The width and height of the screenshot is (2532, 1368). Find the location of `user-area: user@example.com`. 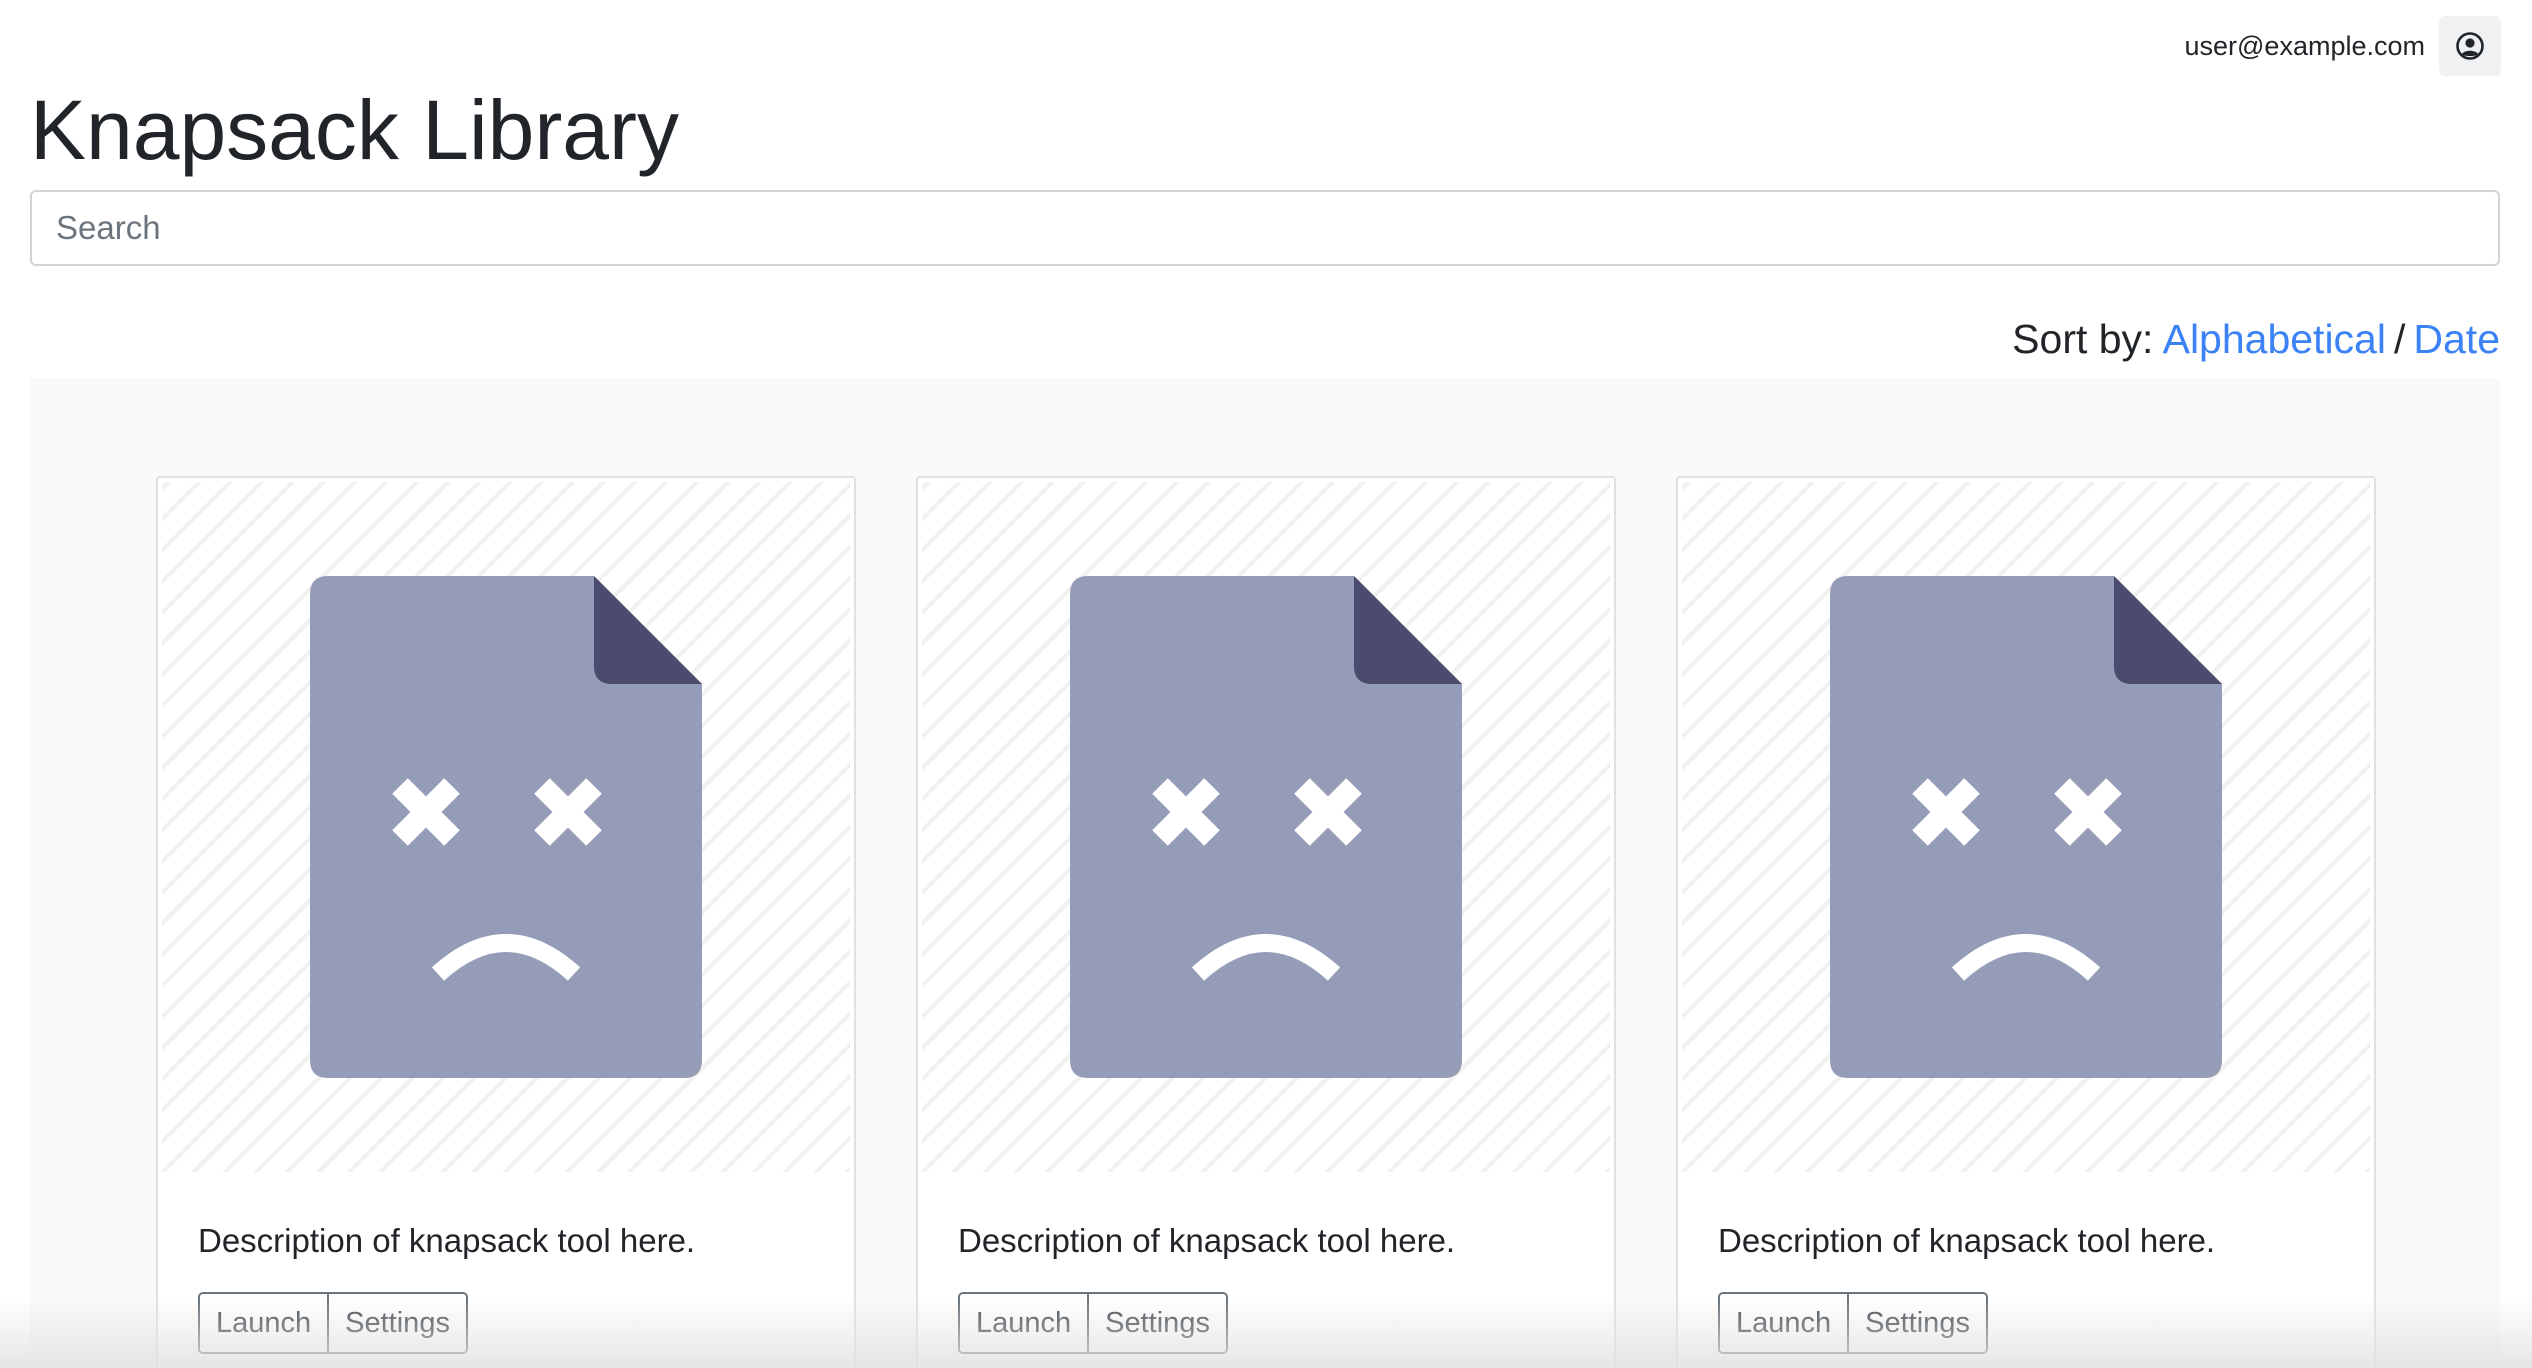

user-area: user@example.com is located at coordinates (2342, 46).